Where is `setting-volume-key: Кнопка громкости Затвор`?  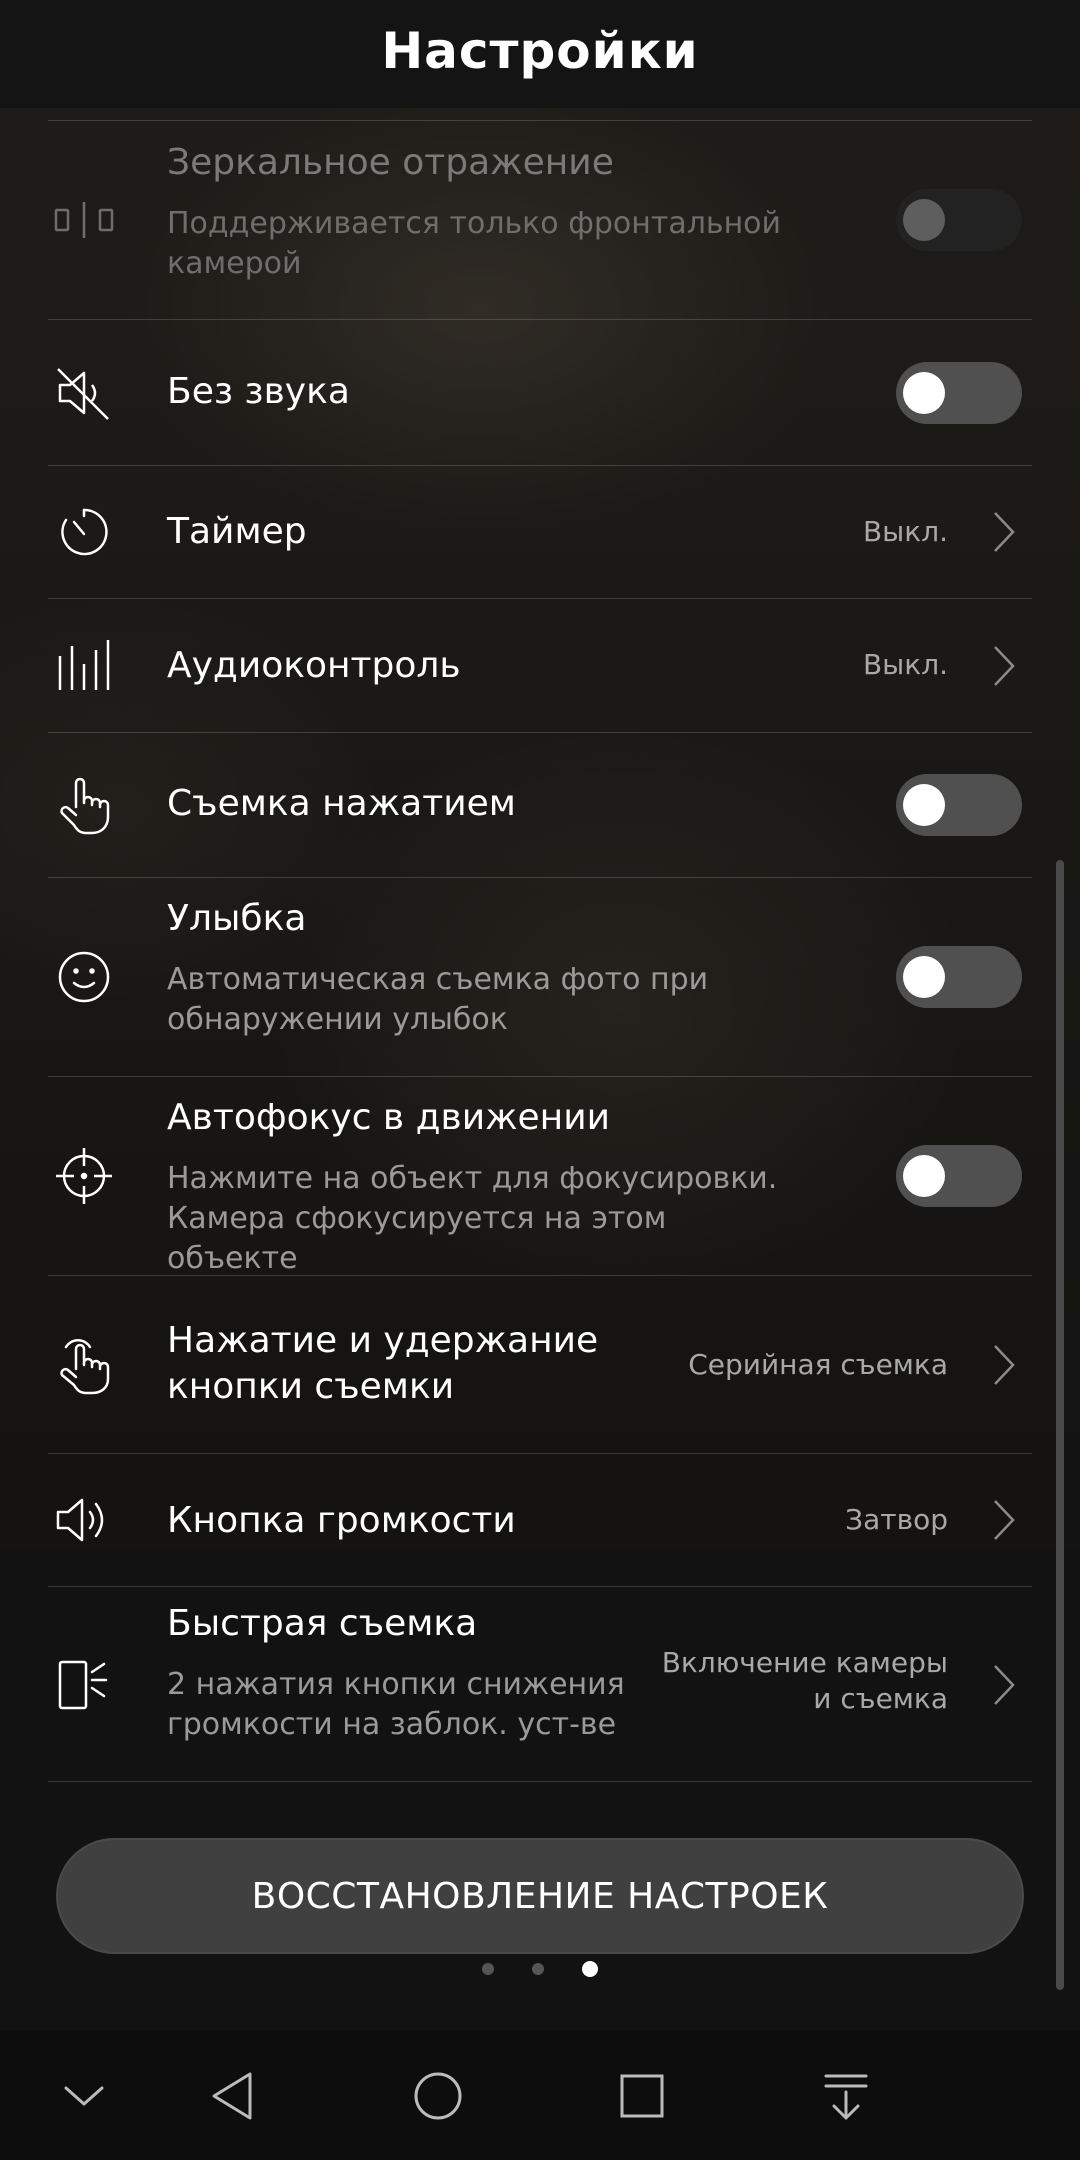 setting-volume-key: Кнопка громкости Затвор is located at coordinates (540, 1520).